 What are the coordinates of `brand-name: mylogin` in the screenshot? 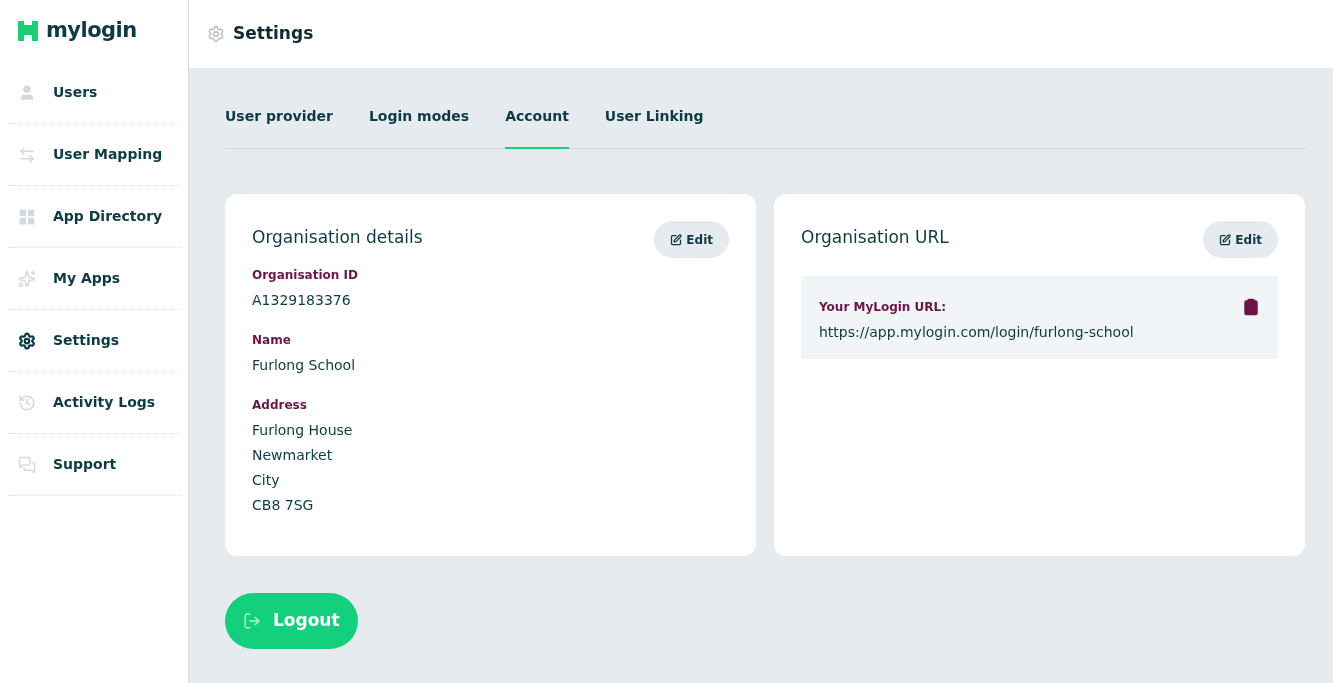 It's located at (91, 31).